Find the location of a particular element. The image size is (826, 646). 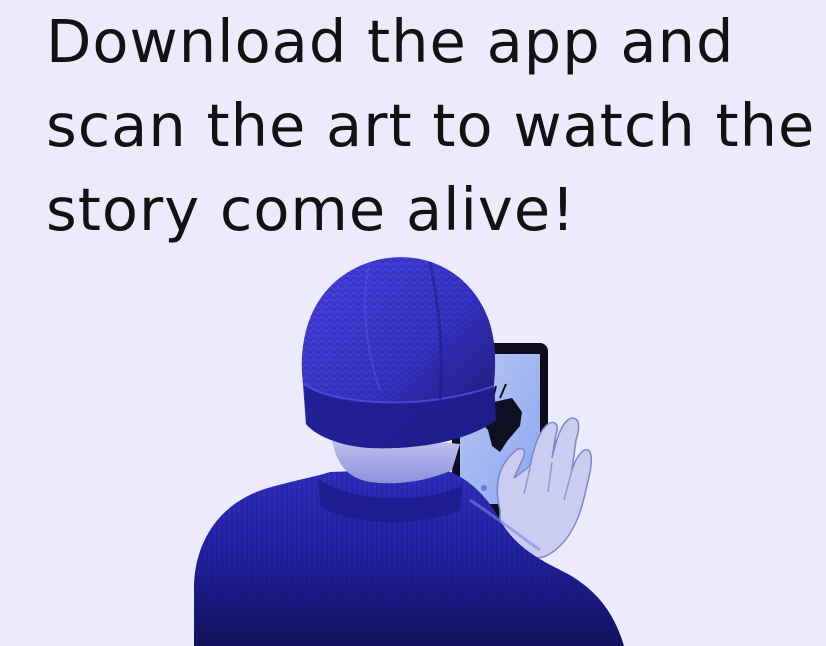

tablet is located at coordinates (500, 432).